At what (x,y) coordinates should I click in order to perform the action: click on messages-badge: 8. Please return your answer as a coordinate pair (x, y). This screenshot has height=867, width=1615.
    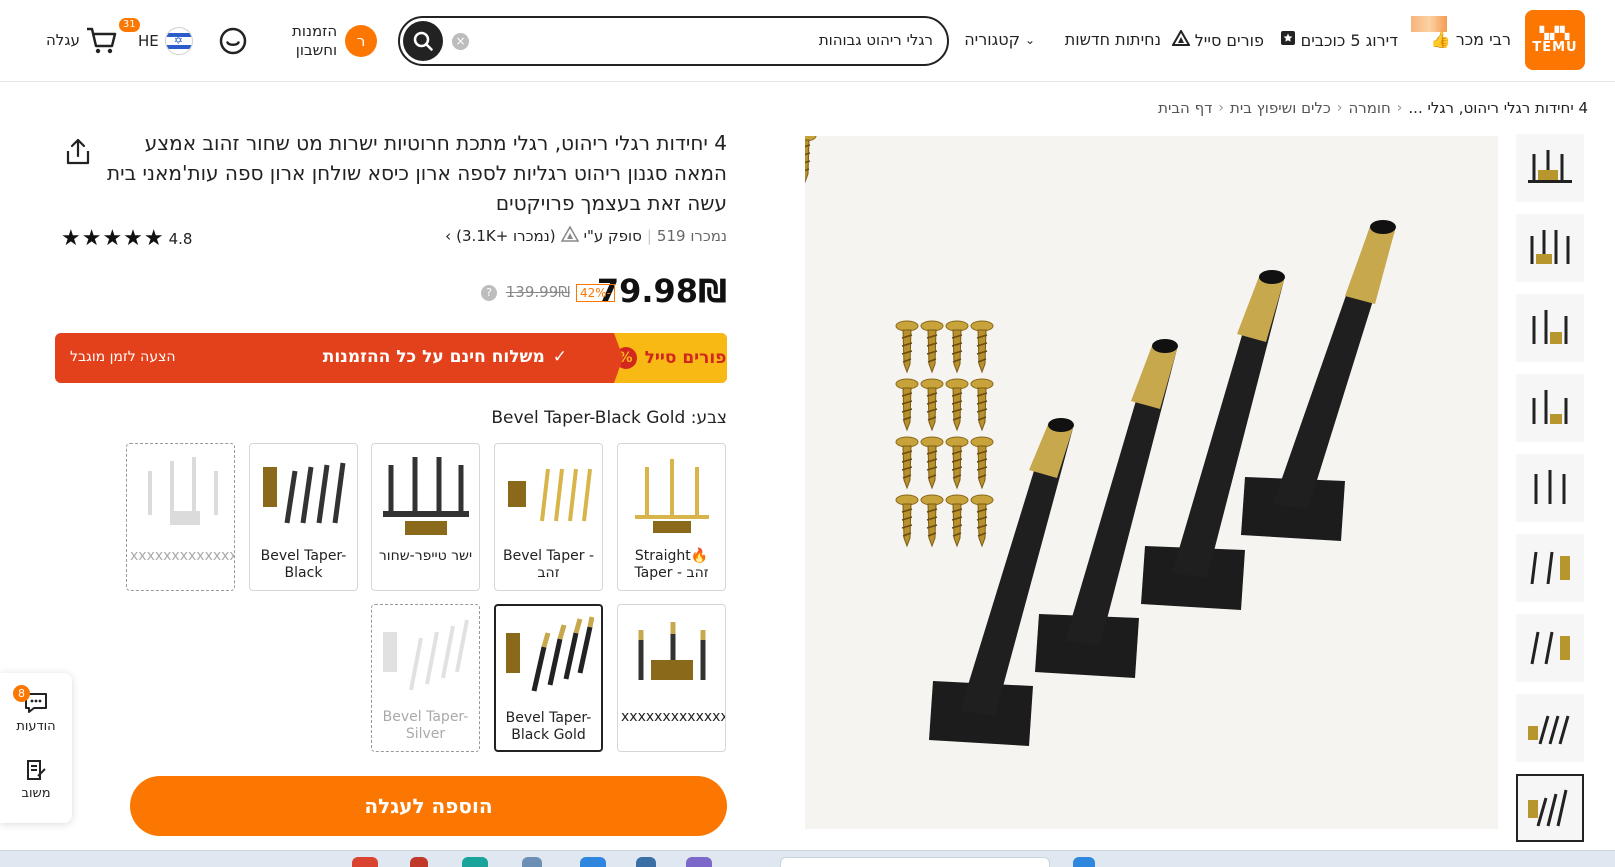
    Looking at the image, I should click on (21, 693).